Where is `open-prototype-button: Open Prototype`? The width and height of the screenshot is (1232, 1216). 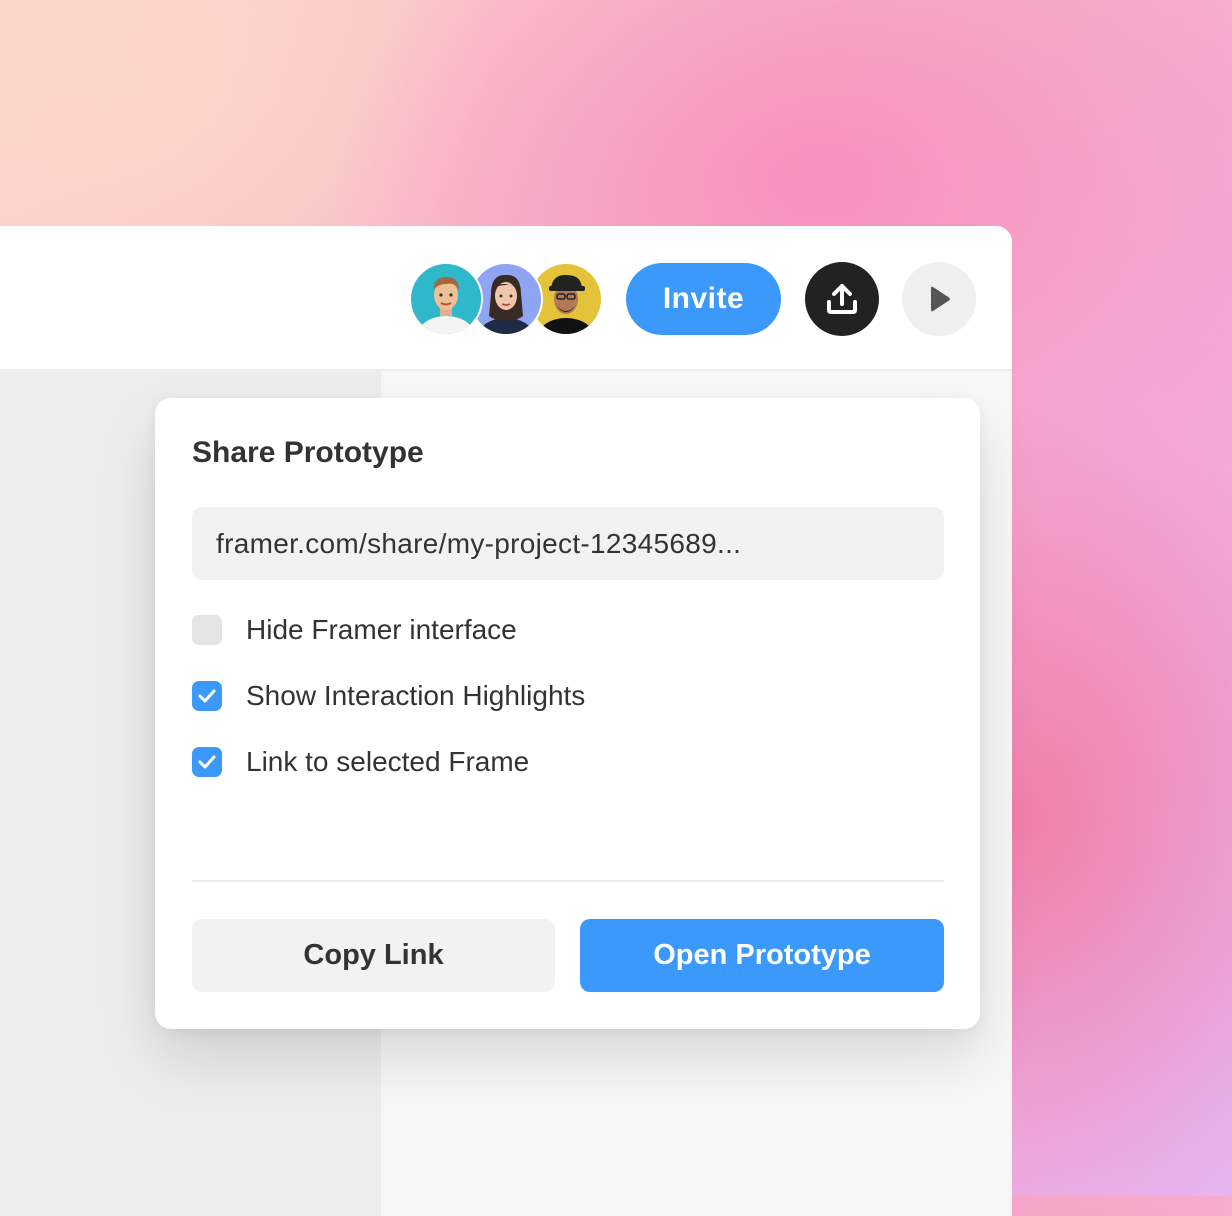 open-prototype-button: Open Prototype is located at coordinates (762, 955).